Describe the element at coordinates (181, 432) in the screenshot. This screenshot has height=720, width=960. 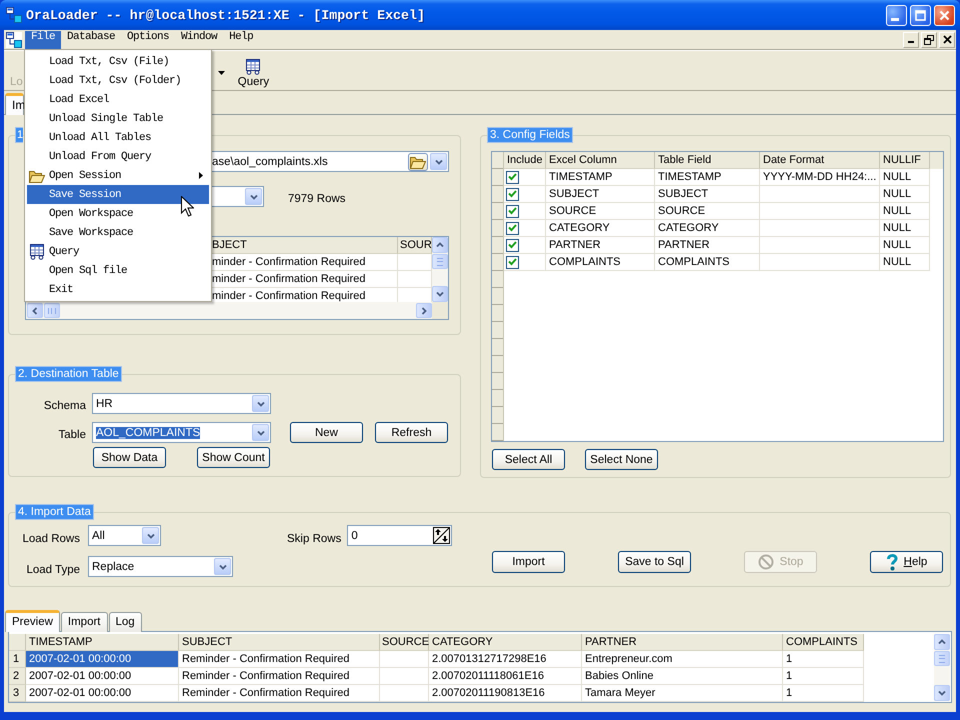
I see `table-combo: AOL_COMPLAINTS` at that location.